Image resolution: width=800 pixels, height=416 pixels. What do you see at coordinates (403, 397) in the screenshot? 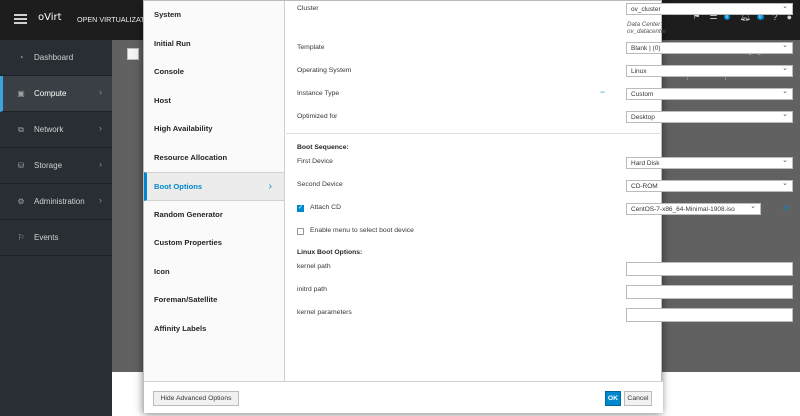
I see `dialog-footer: Hide Advanced Options OK Cancel` at bounding box center [403, 397].